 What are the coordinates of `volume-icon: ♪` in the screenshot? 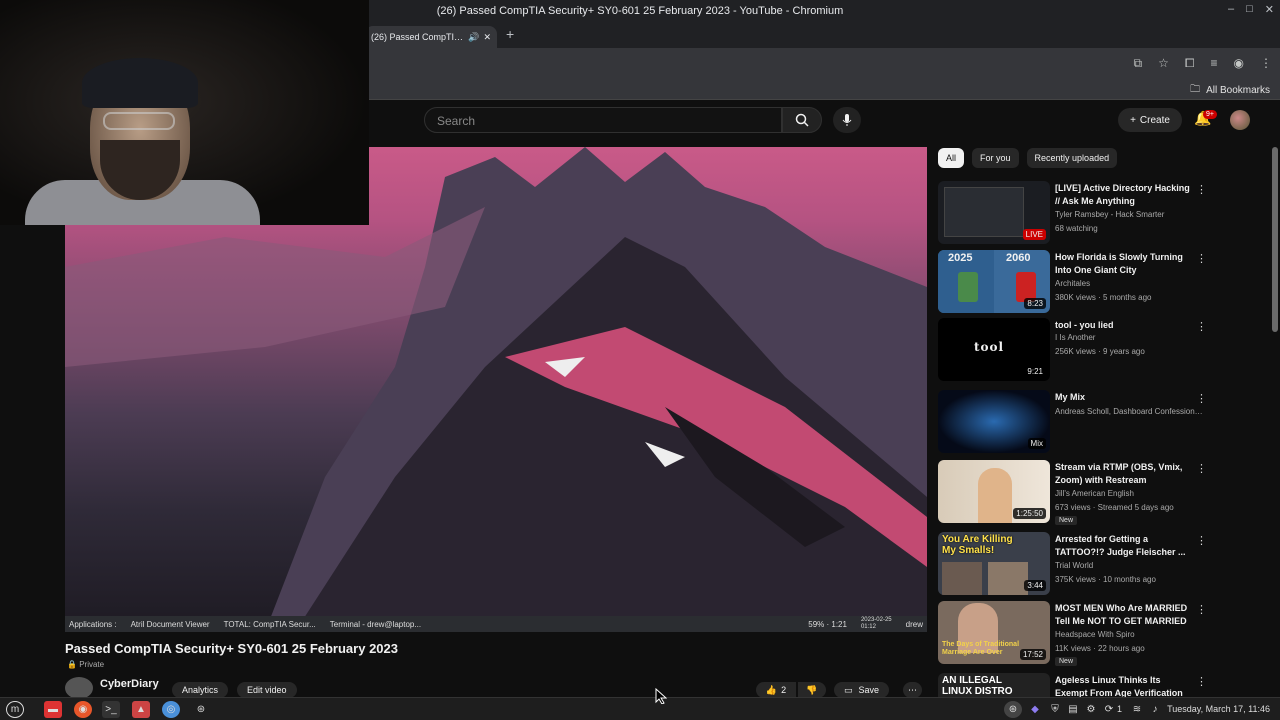 It's located at (1155, 709).